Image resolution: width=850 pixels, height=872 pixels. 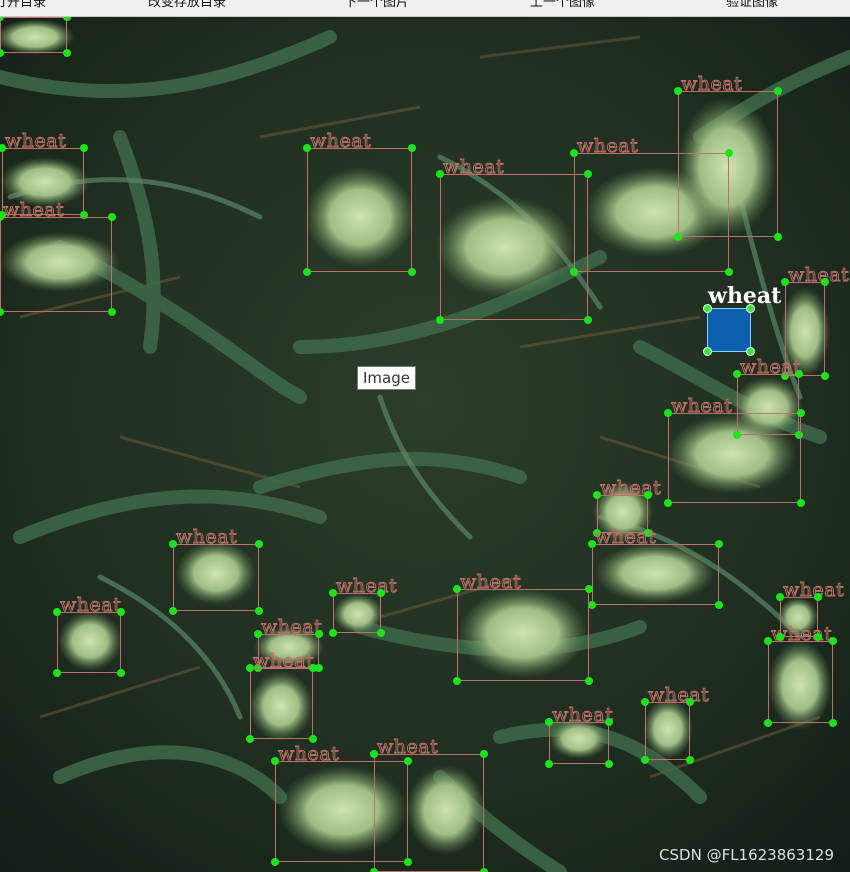 I want to click on verify-image-button: 验证图像, so click(x=752, y=7).